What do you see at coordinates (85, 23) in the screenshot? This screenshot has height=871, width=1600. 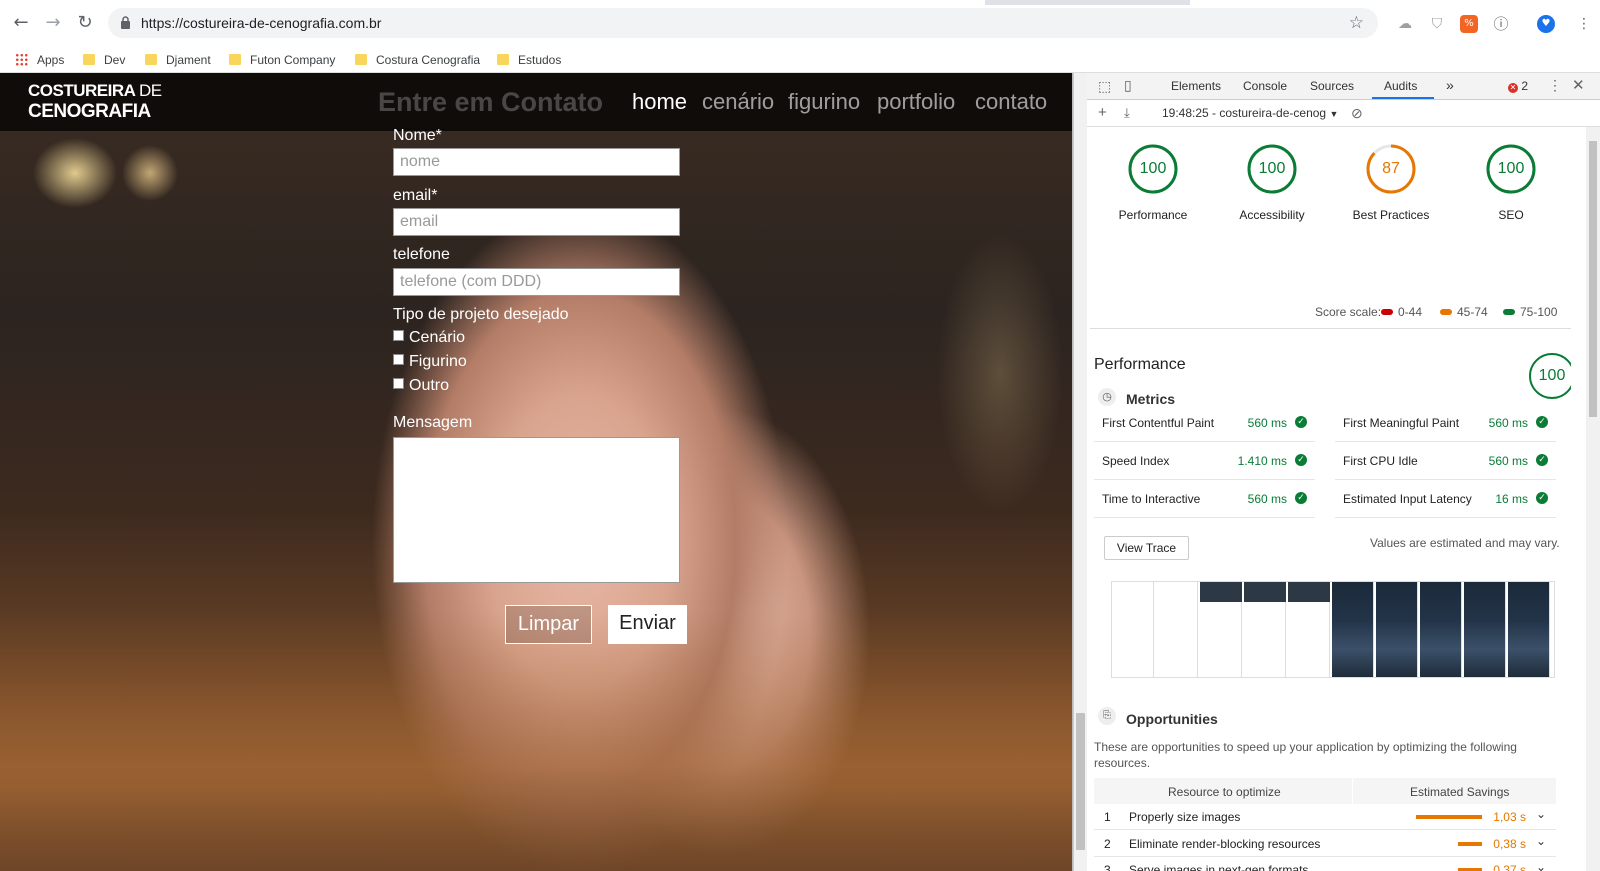 I see `reload-icon: ↻` at bounding box center [85, 23].